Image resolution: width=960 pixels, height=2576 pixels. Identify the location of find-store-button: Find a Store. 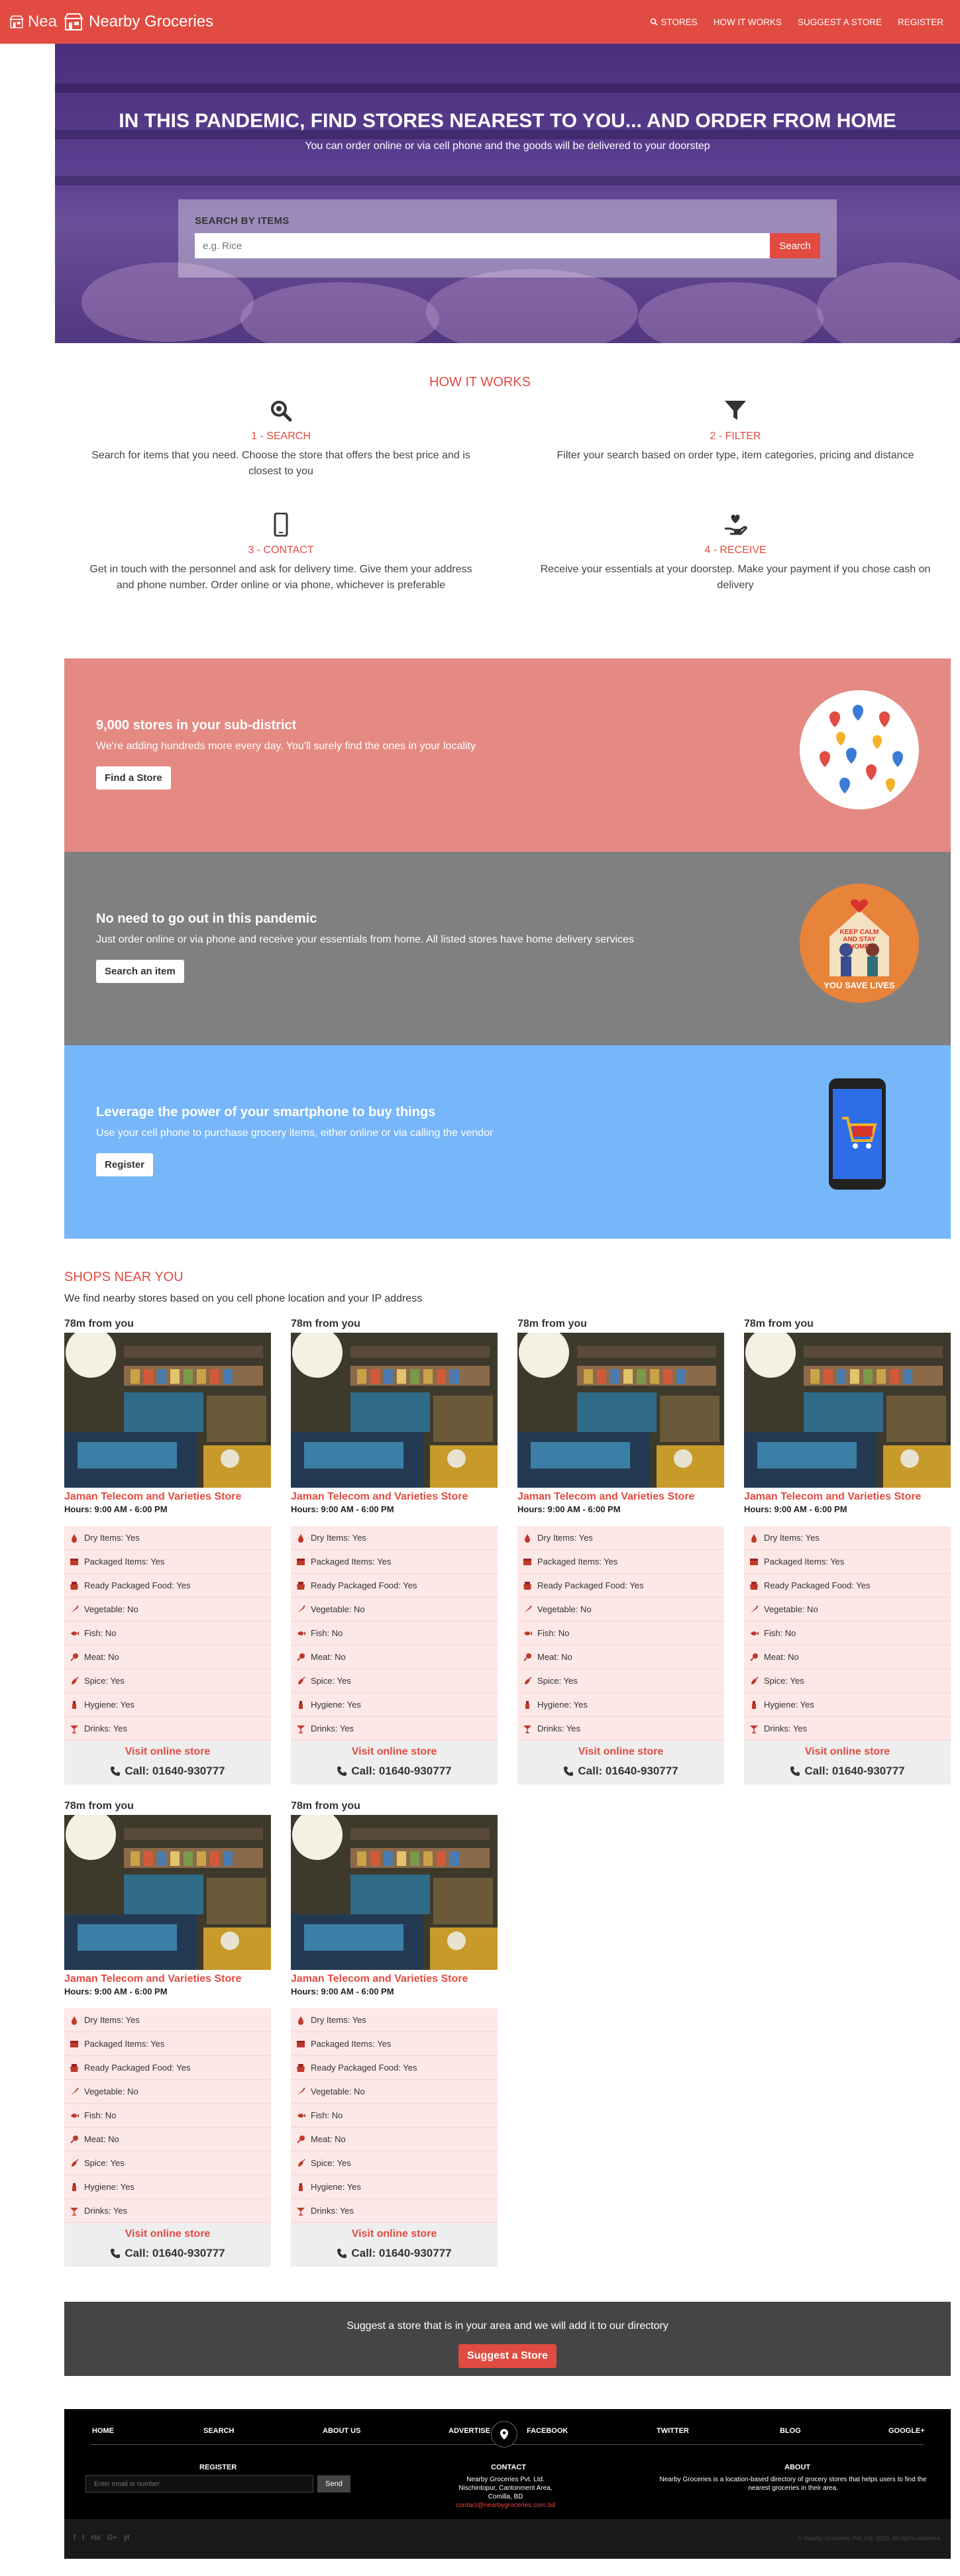
(133, 778).